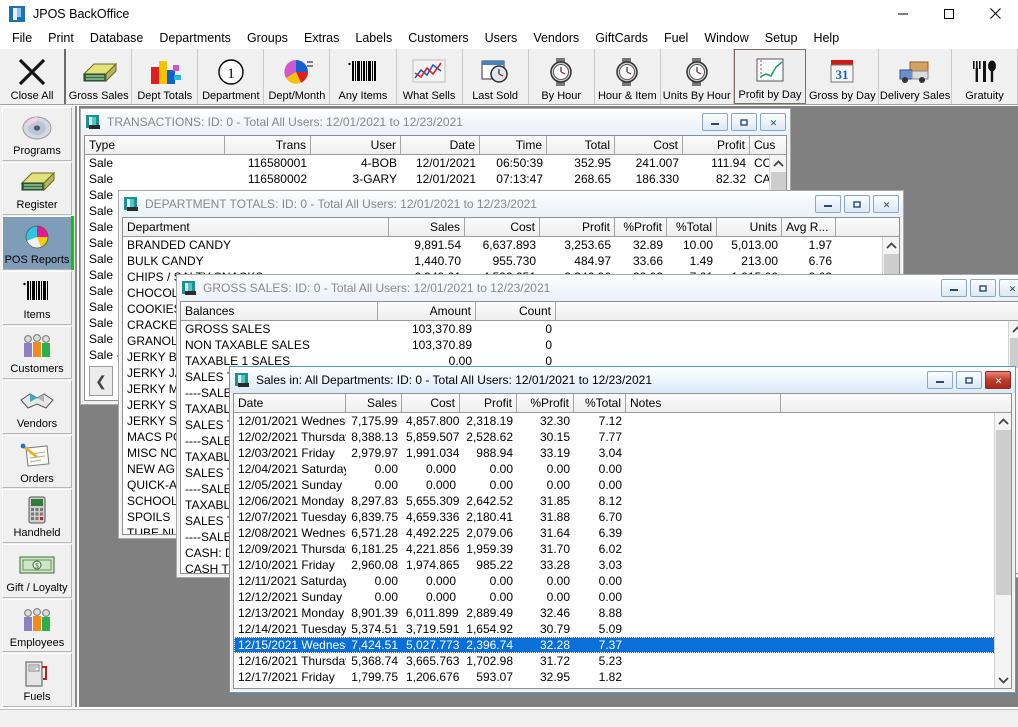  I want to click on sidebar-item-register: Register, so click(37, 188).